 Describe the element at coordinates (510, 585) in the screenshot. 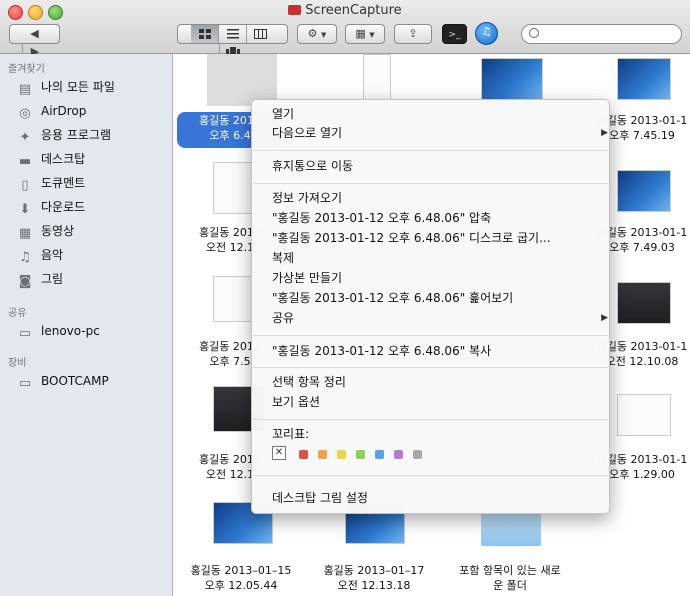

I see `folder-name-line2: 운 폴더` at that location.